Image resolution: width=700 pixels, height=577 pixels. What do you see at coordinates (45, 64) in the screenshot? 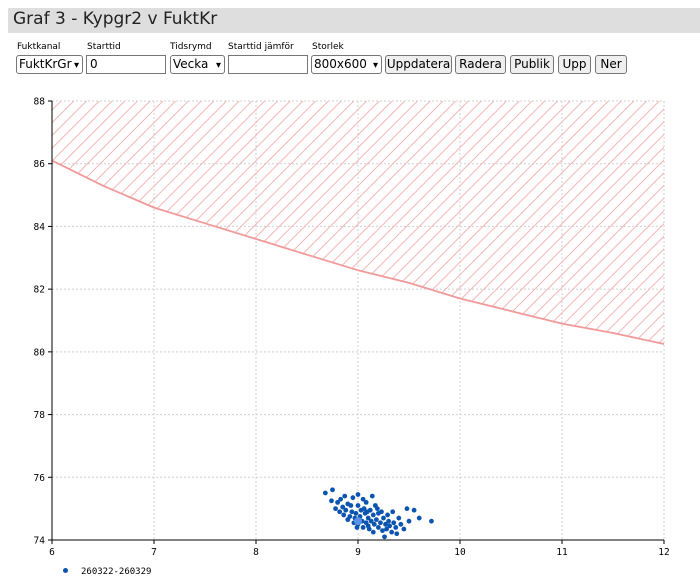
I see `fuktkanal-value: FuktKrGr` at bounding box center [45, 64].